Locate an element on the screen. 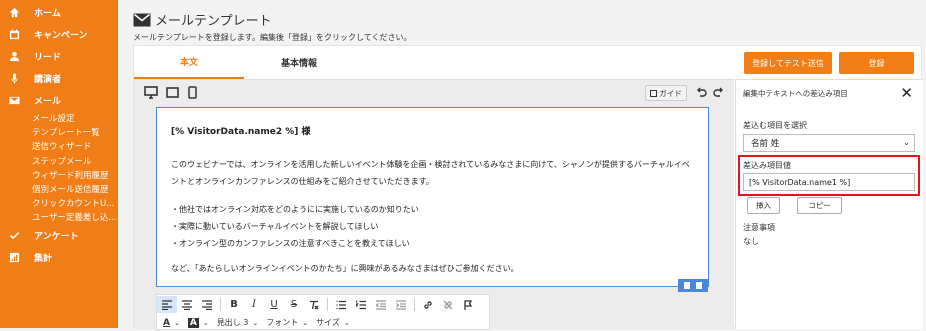 The image size is (926, 331). mail-title-icon is located at coordinates (142, 19).